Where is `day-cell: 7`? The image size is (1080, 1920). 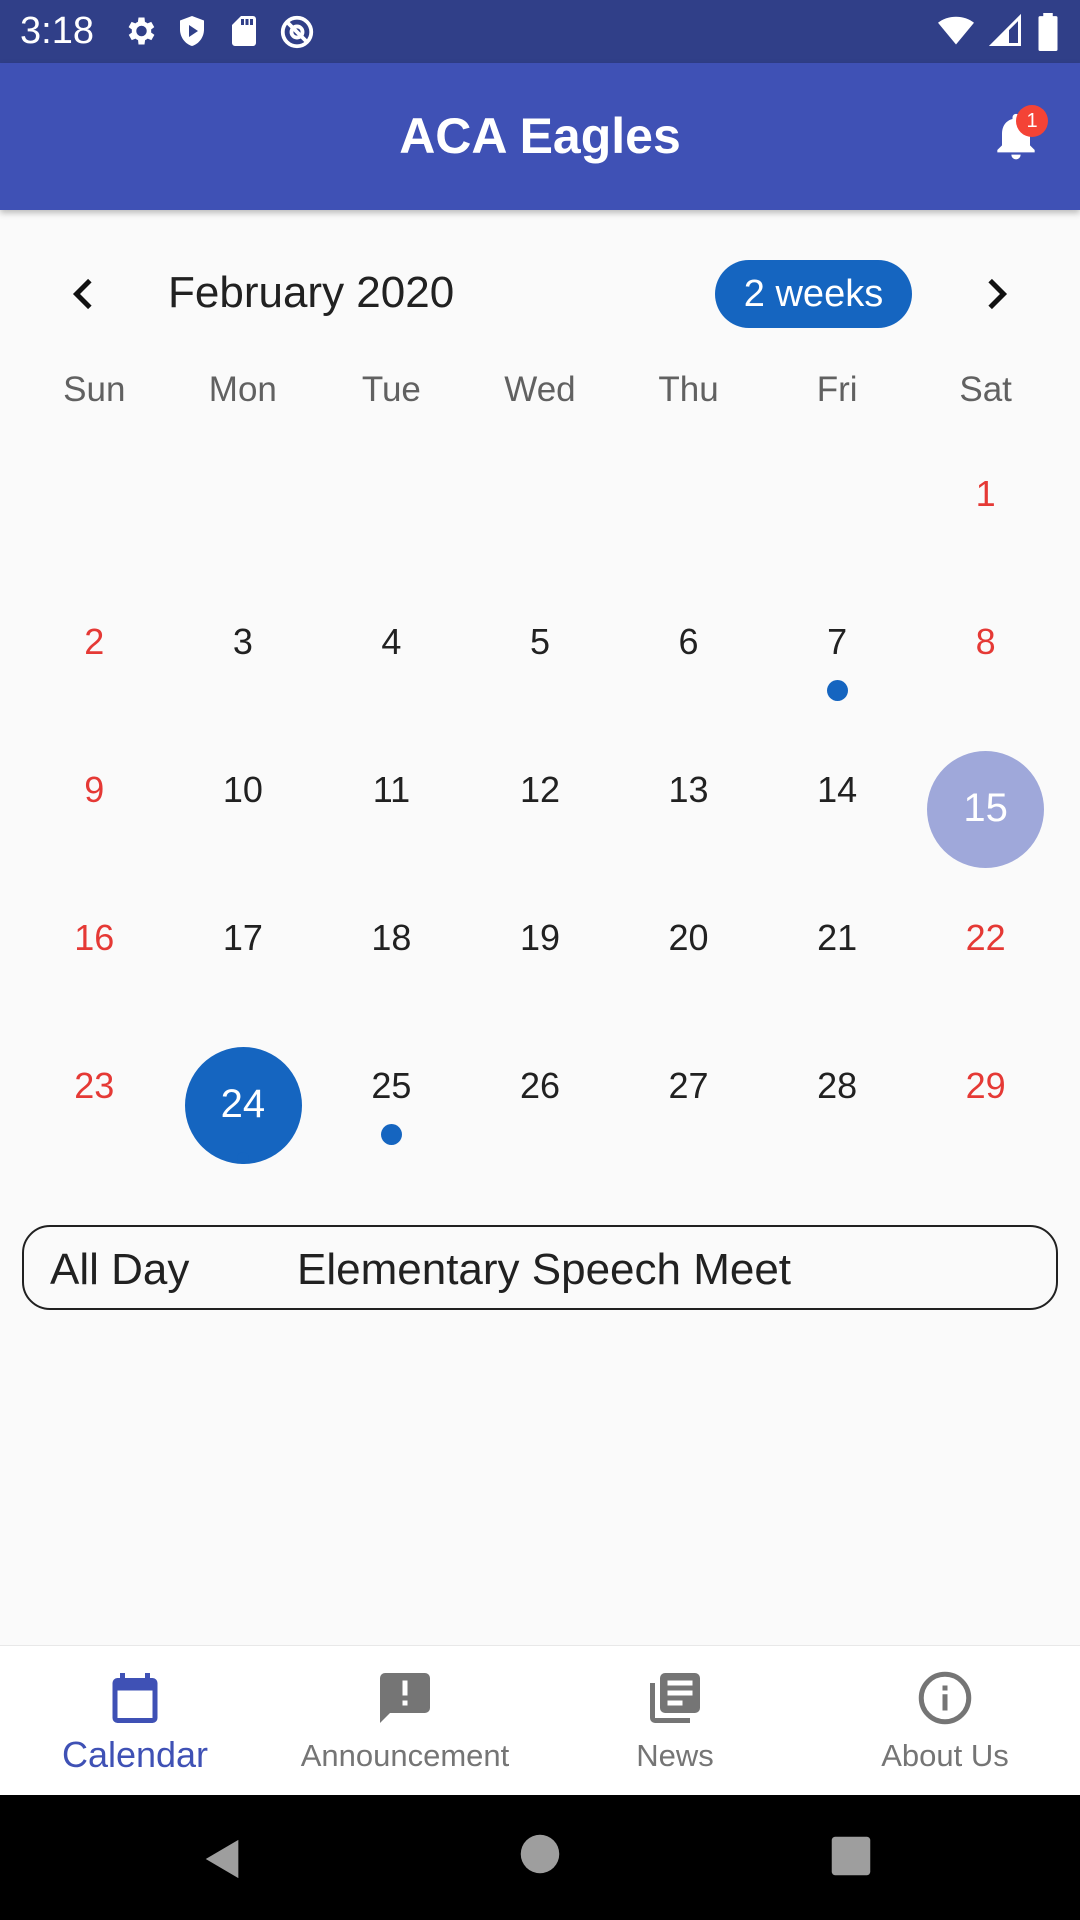
day-cell: 7 is located at coordinates (837, 642).